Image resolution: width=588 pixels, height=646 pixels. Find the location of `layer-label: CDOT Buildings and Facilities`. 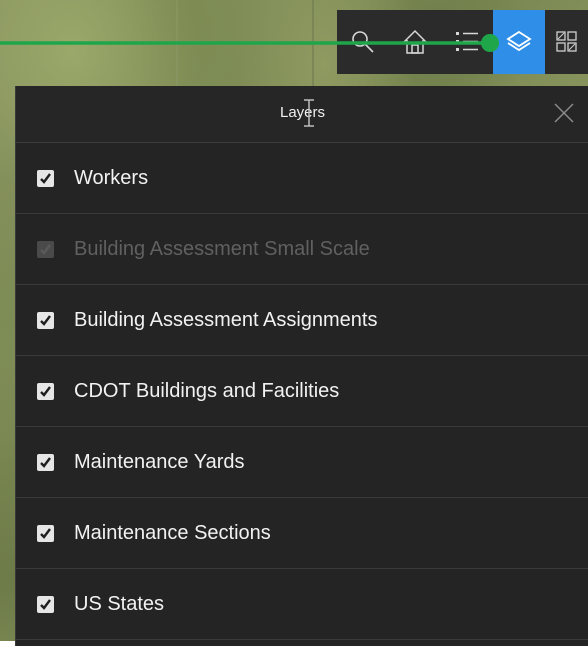

layer-label: CDOT Buildings and Facilities is located at coordinates (207, 390).